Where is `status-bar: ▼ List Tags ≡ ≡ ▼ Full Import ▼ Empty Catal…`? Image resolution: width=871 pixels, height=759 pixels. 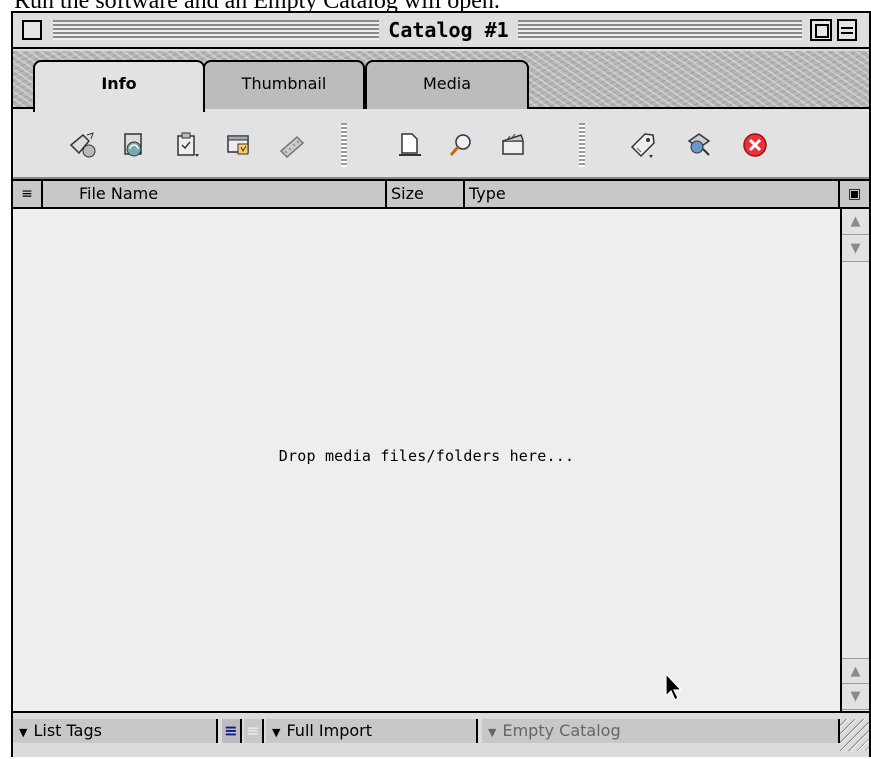 status-bar: ▼ List Tags ≡ ≡ ▼ Full Import ▼ Empty Catal… is located at coordinates (441, 734).